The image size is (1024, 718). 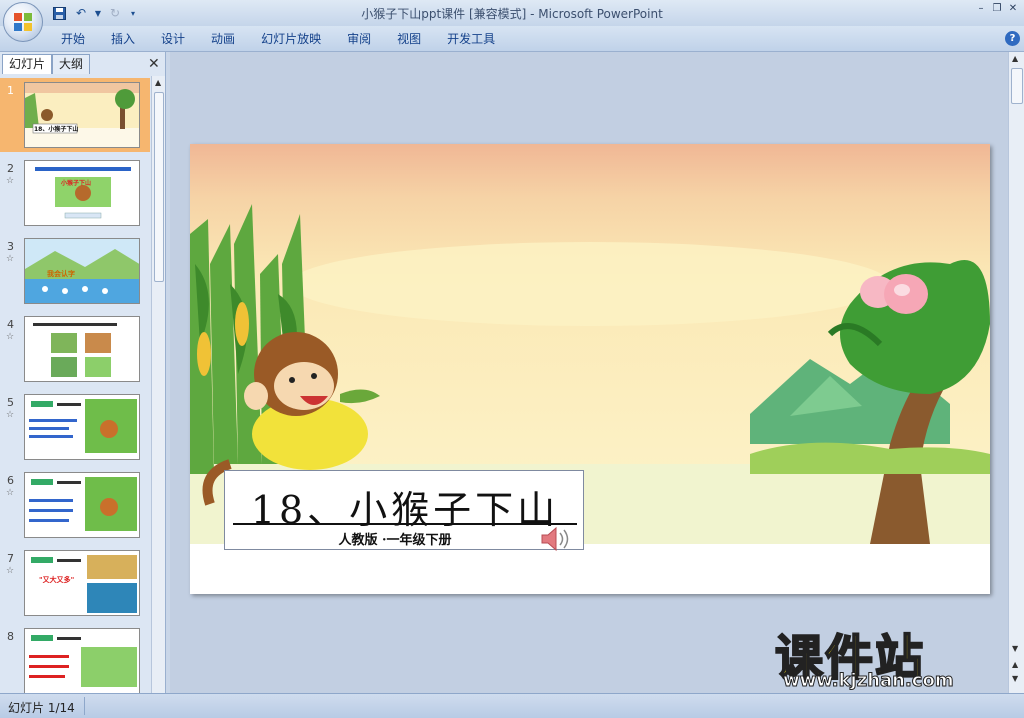 What do you see at coordinates (73, 40) in the screenshot?
I see `tab-home: 开始` at bounding box center [73, 40].